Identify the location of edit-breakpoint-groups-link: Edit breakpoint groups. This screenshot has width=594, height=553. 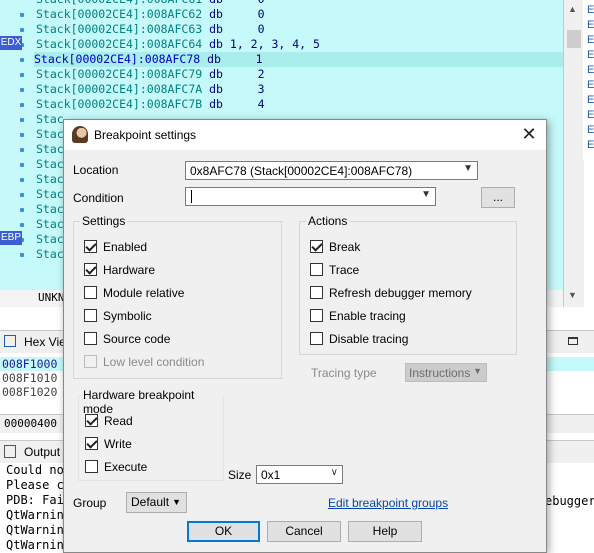
(388, 503).